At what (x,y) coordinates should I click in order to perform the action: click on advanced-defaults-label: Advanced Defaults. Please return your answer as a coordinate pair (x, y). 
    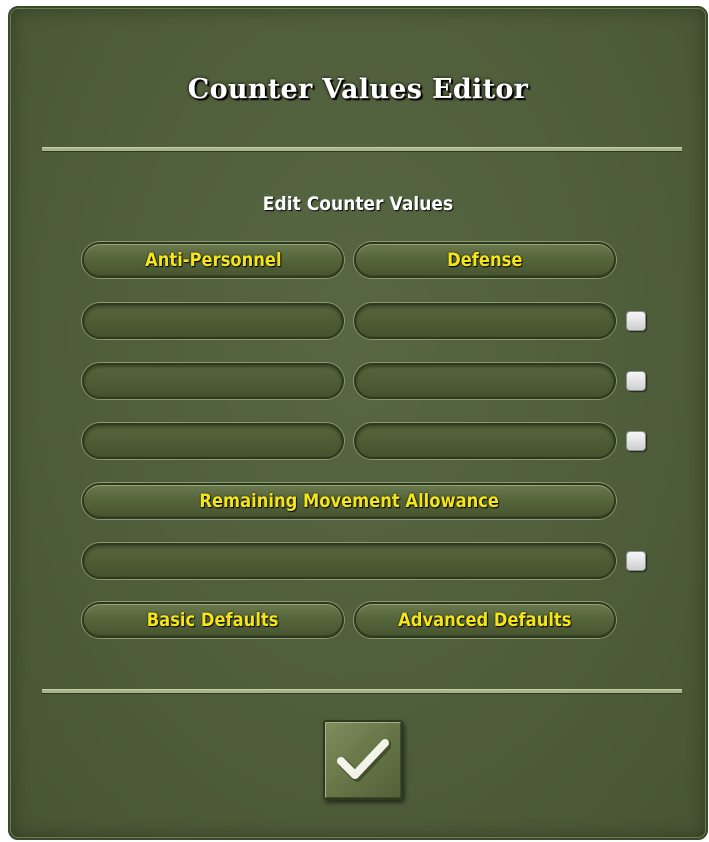
    Looking at the image, I should click on (485, 620).